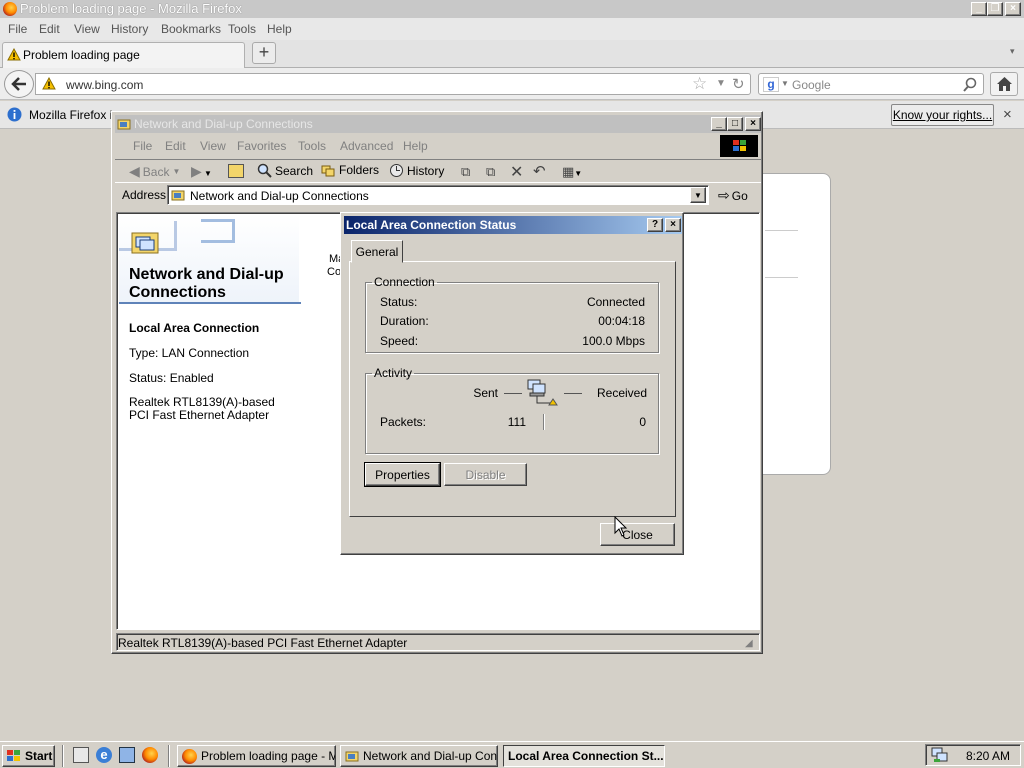 The image size is (1024, 768). I want to click on menu-bookmarks: Bookmarks, so click(191, 29).